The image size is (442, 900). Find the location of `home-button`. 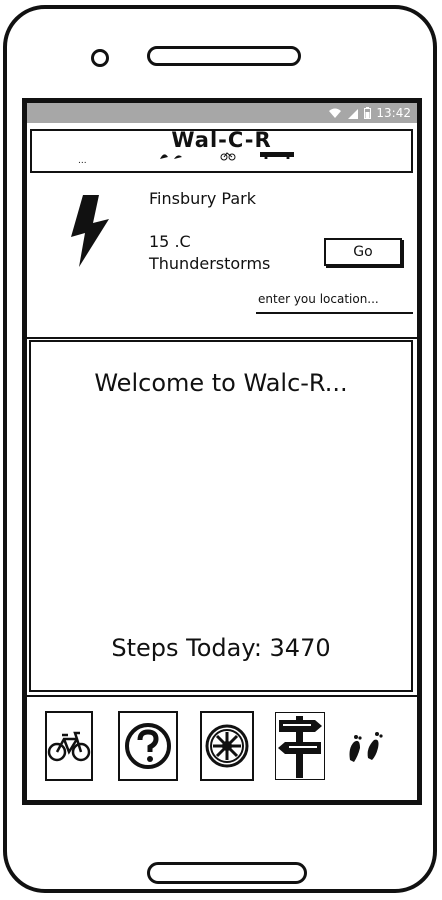

home-button is located at coordinates (227, 873).